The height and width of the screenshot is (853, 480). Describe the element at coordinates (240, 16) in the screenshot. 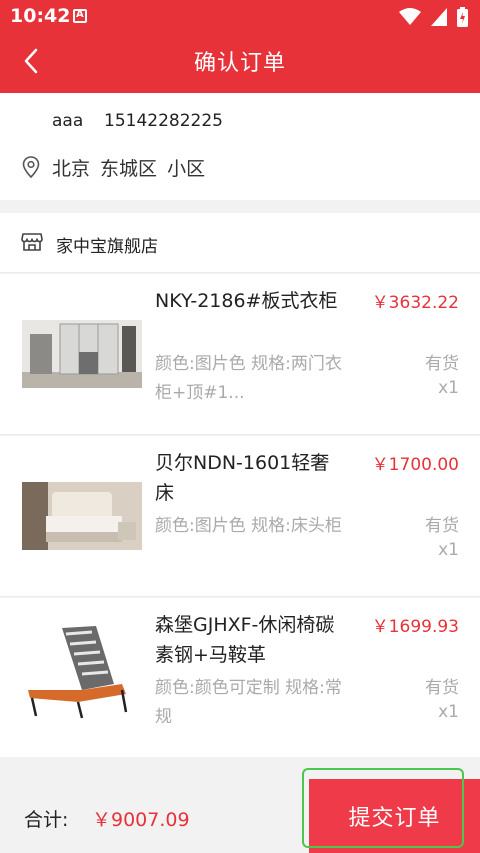

I see `status-bar: 10:42` at that location.